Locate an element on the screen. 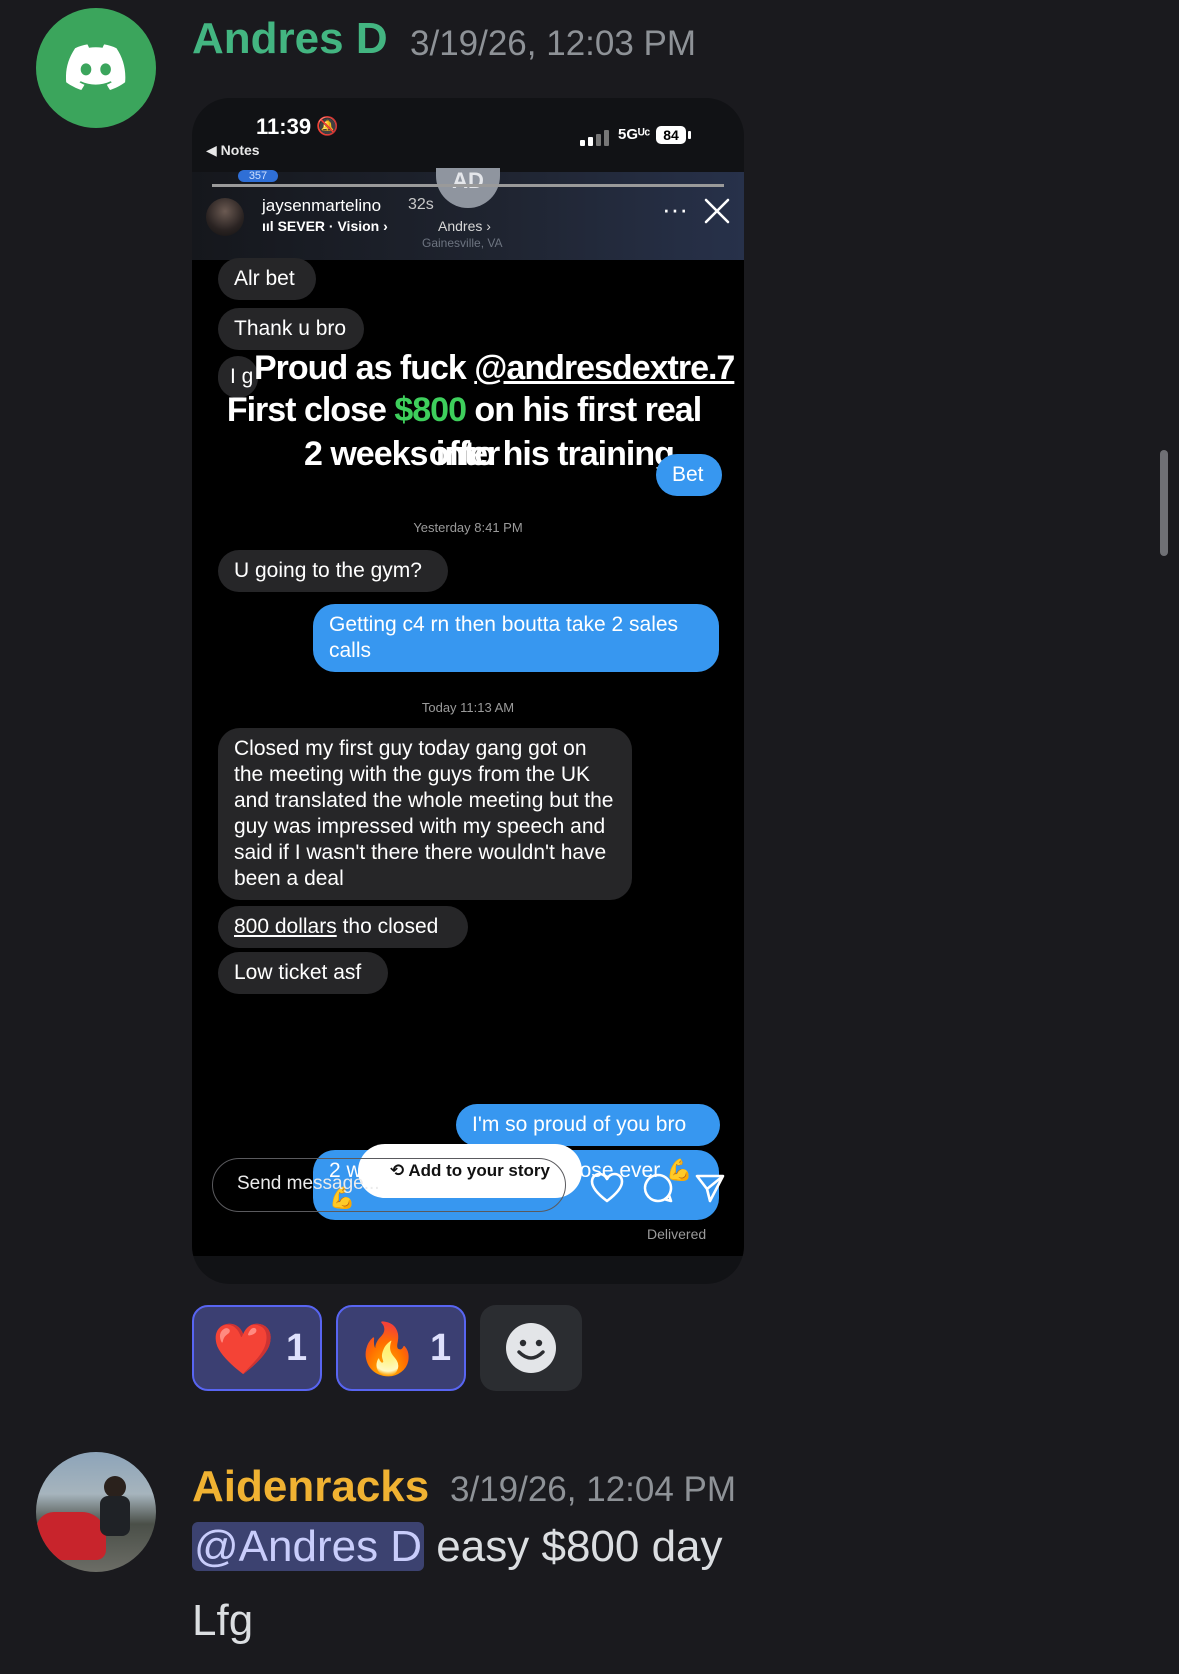 The height and width of the screenshot is (1674, 1179). message-timestamp: 3/19/26, 12:03 PM is located at coordinates (553, 43).